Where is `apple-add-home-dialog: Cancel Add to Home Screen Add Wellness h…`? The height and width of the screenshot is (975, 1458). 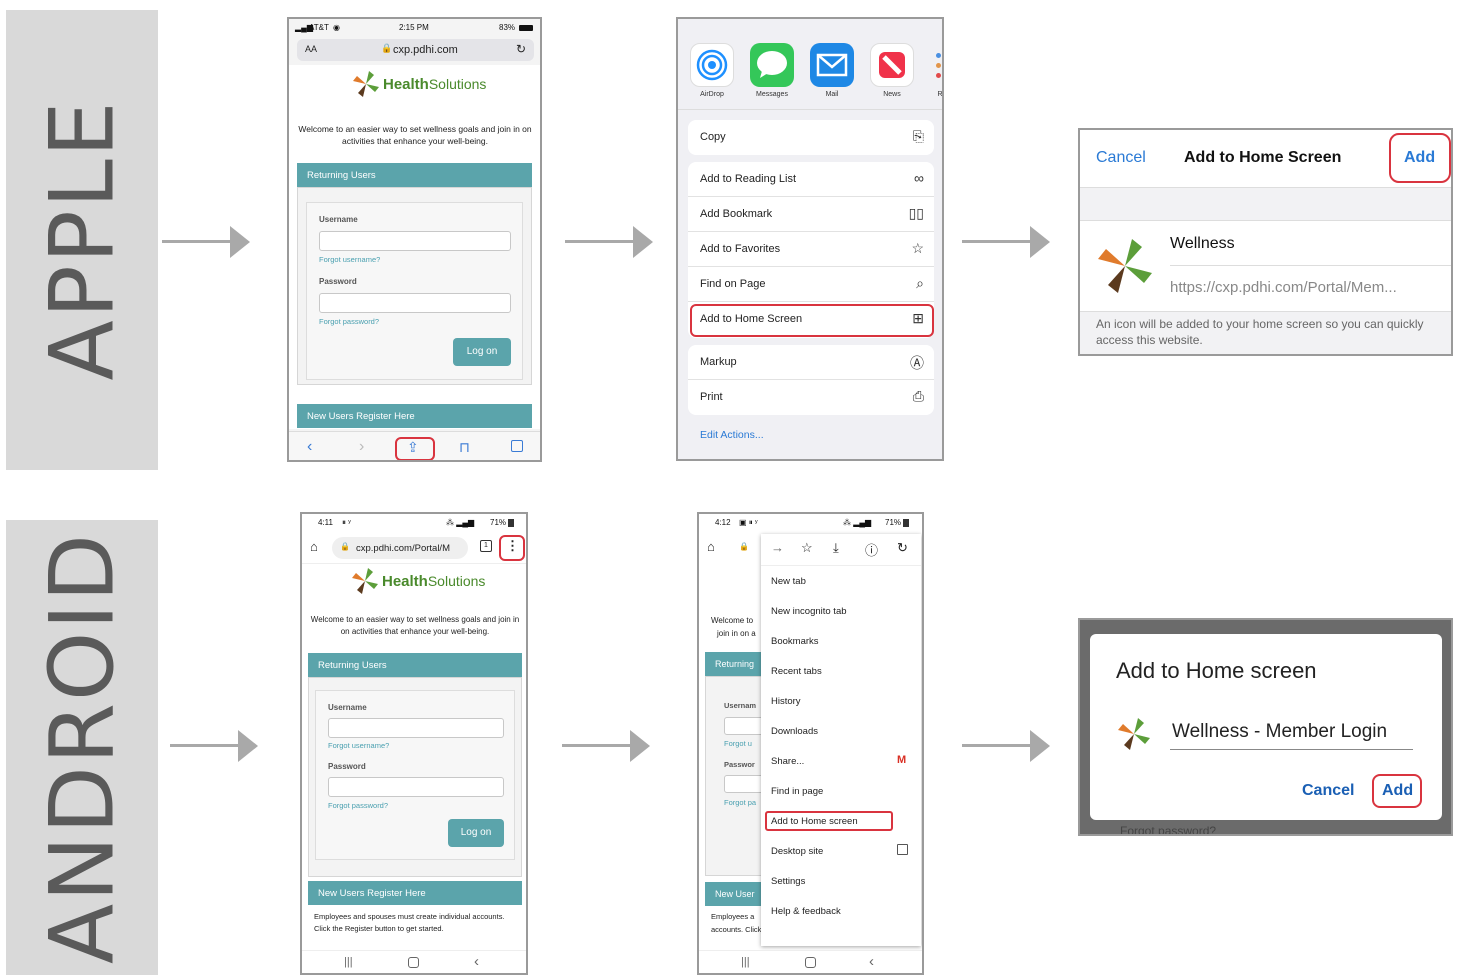 apple-add-home-dialog: Cancel Add to Home Screen Add Wellness h… is located at coordinates (1265, 242).